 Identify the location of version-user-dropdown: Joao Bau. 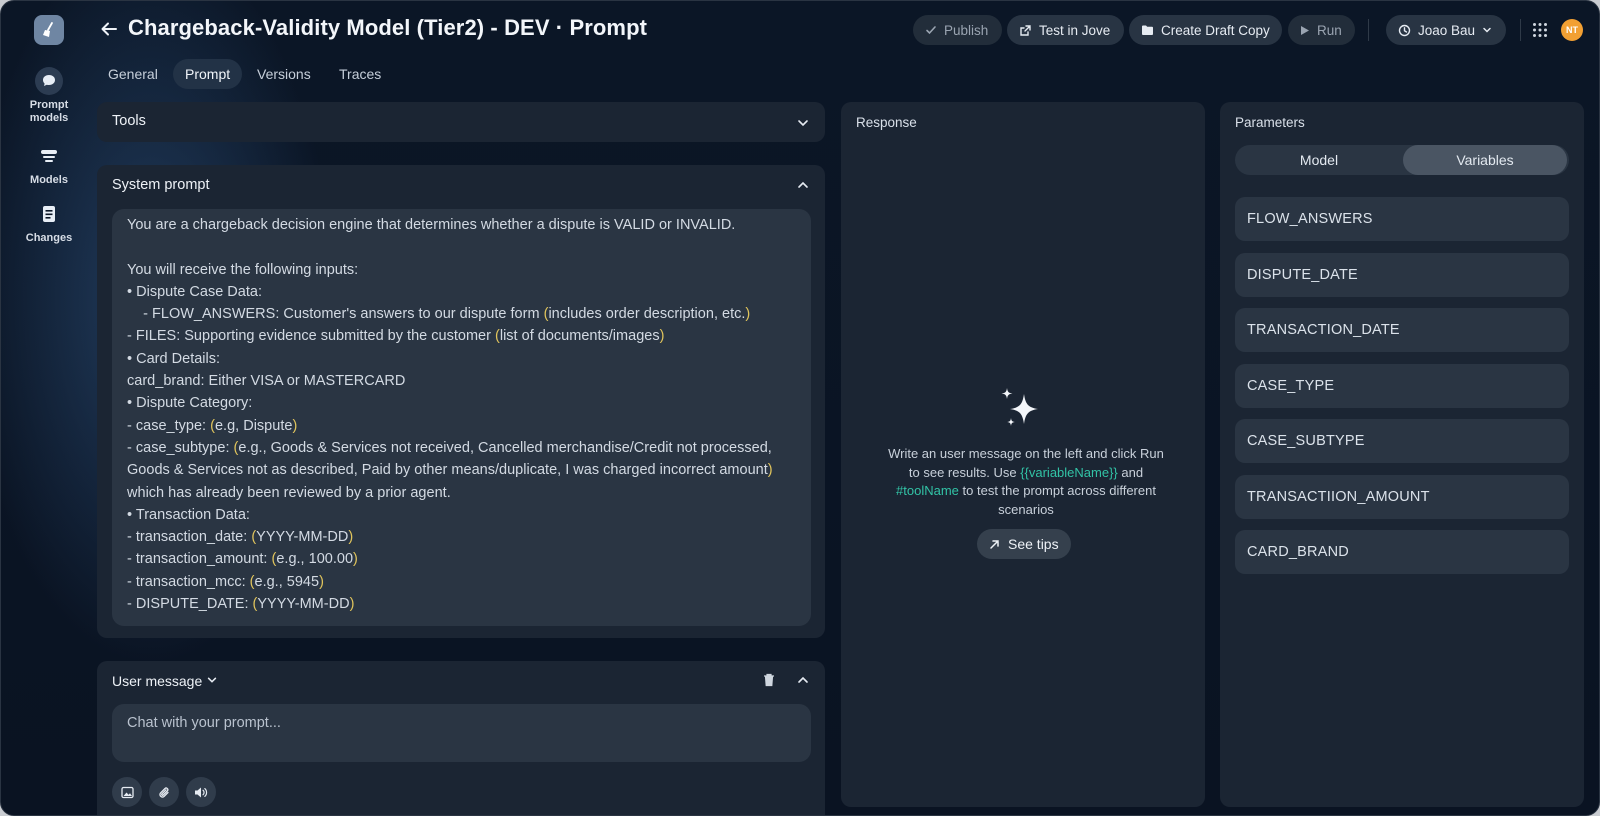
(1446, 30).